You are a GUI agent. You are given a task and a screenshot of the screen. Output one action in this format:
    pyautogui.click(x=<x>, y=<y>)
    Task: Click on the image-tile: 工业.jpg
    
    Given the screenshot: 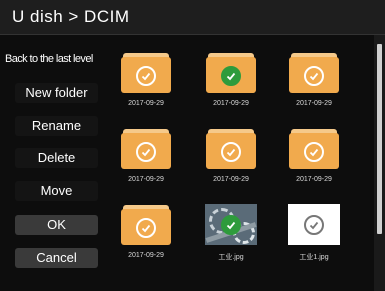 What is the action you would take?
    pyautogui.click(x=231, y=233)
    